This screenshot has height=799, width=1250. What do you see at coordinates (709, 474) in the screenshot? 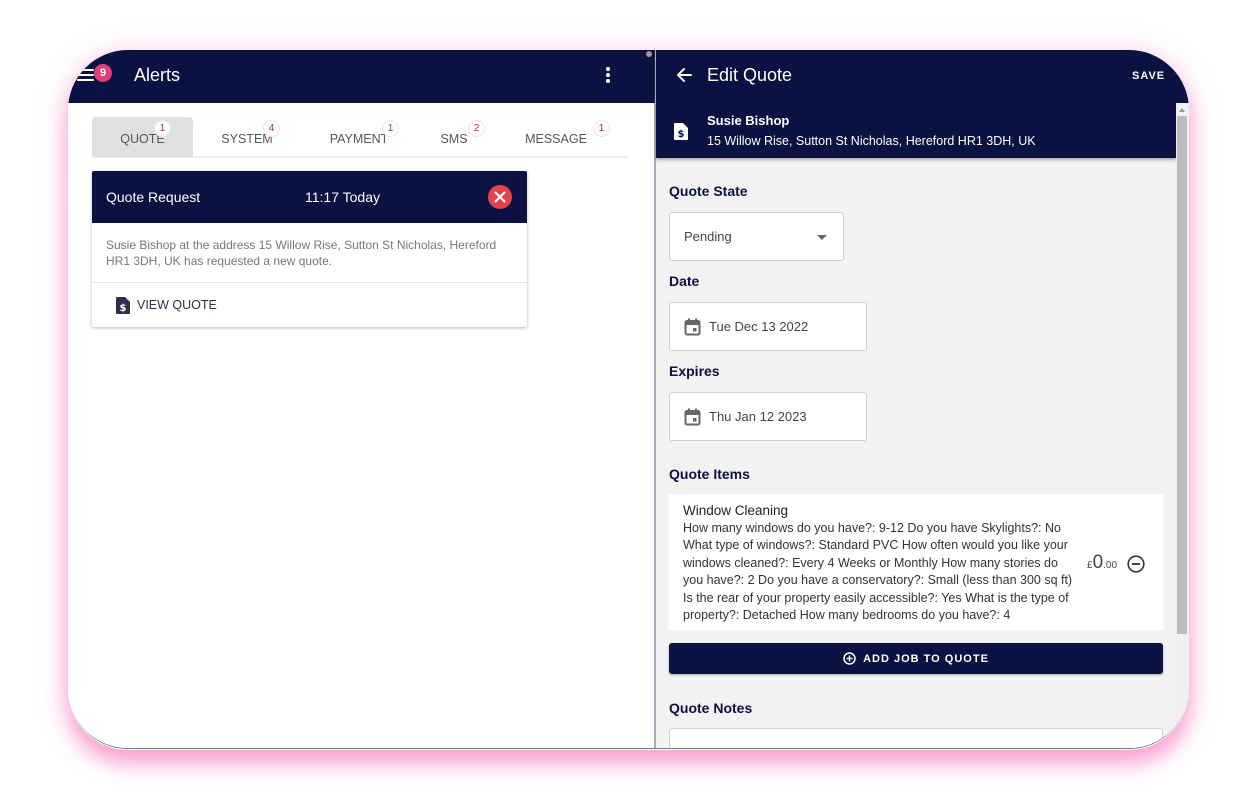
I see `quote-items-label: Quote Items` at bounding box center [709, 474].